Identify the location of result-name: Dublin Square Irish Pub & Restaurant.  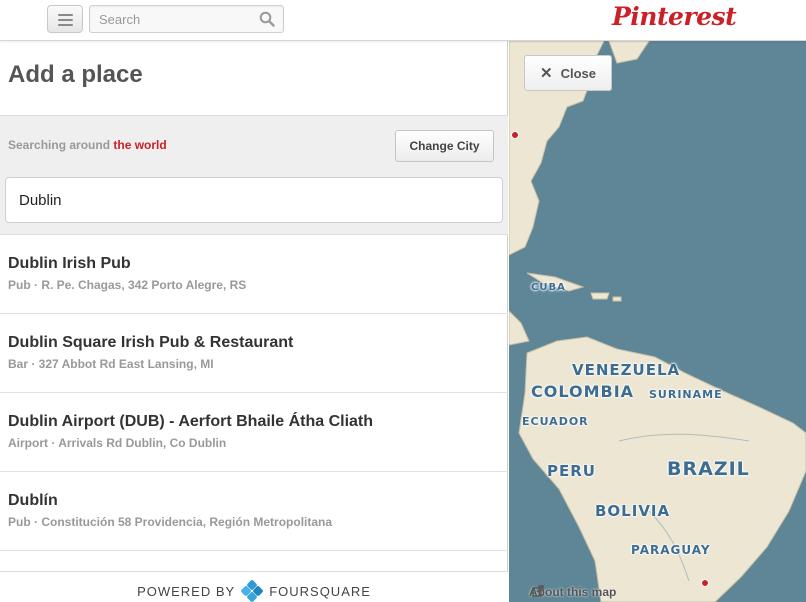
(151, 342).